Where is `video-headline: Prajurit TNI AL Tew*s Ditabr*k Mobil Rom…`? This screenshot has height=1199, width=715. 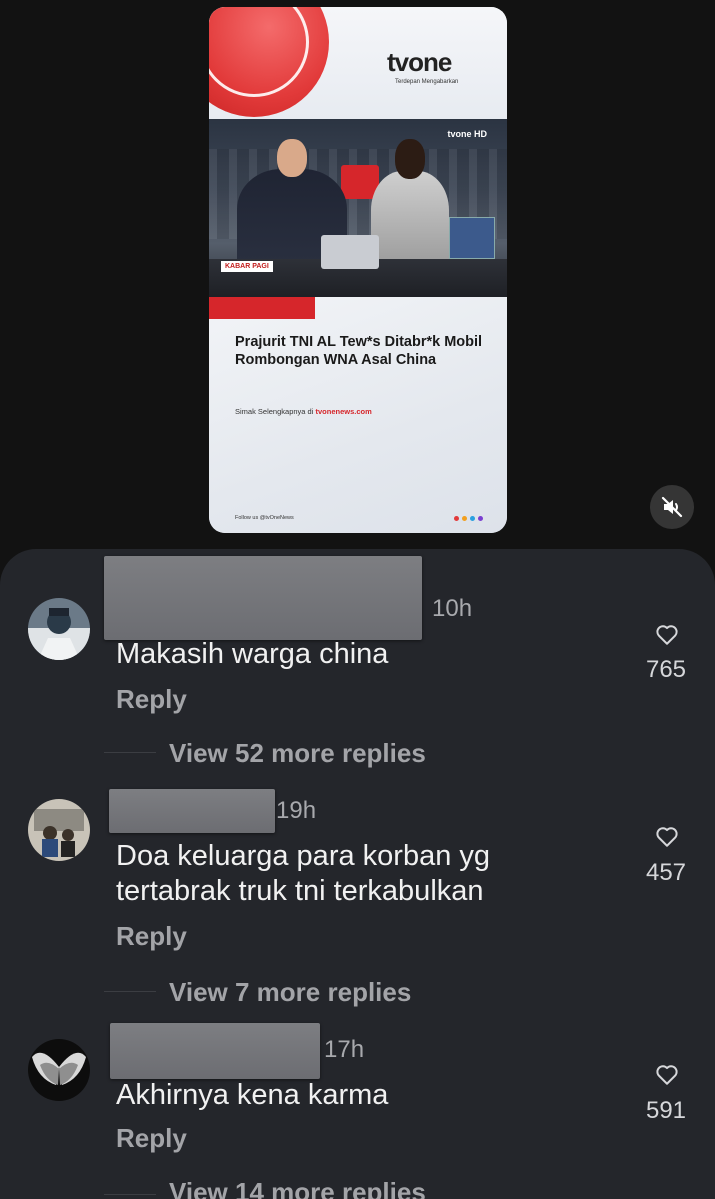 video-headline: Prajurit TNI AL Tew*s Ditabr*k Mobil Rom… is located at coordinates (359, 351).